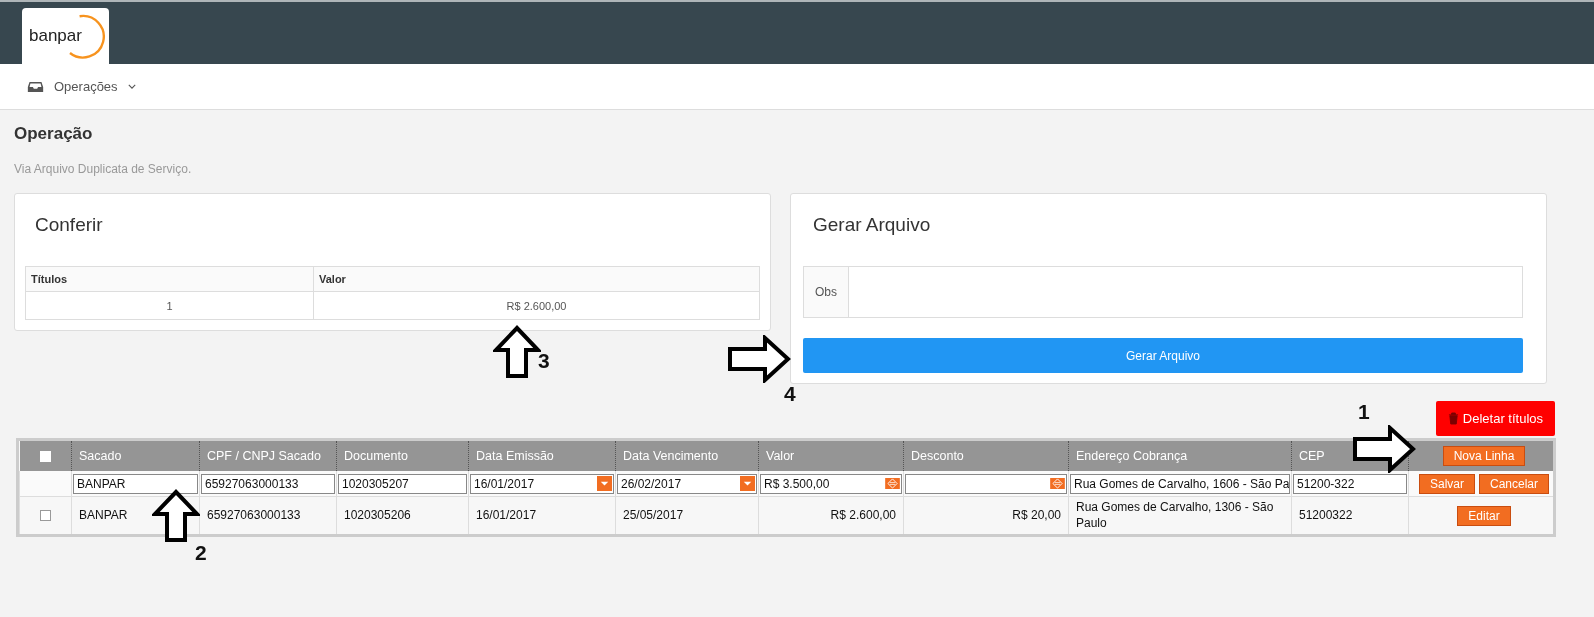  I want to click on edit-button: Editar, so click(1484, 515).